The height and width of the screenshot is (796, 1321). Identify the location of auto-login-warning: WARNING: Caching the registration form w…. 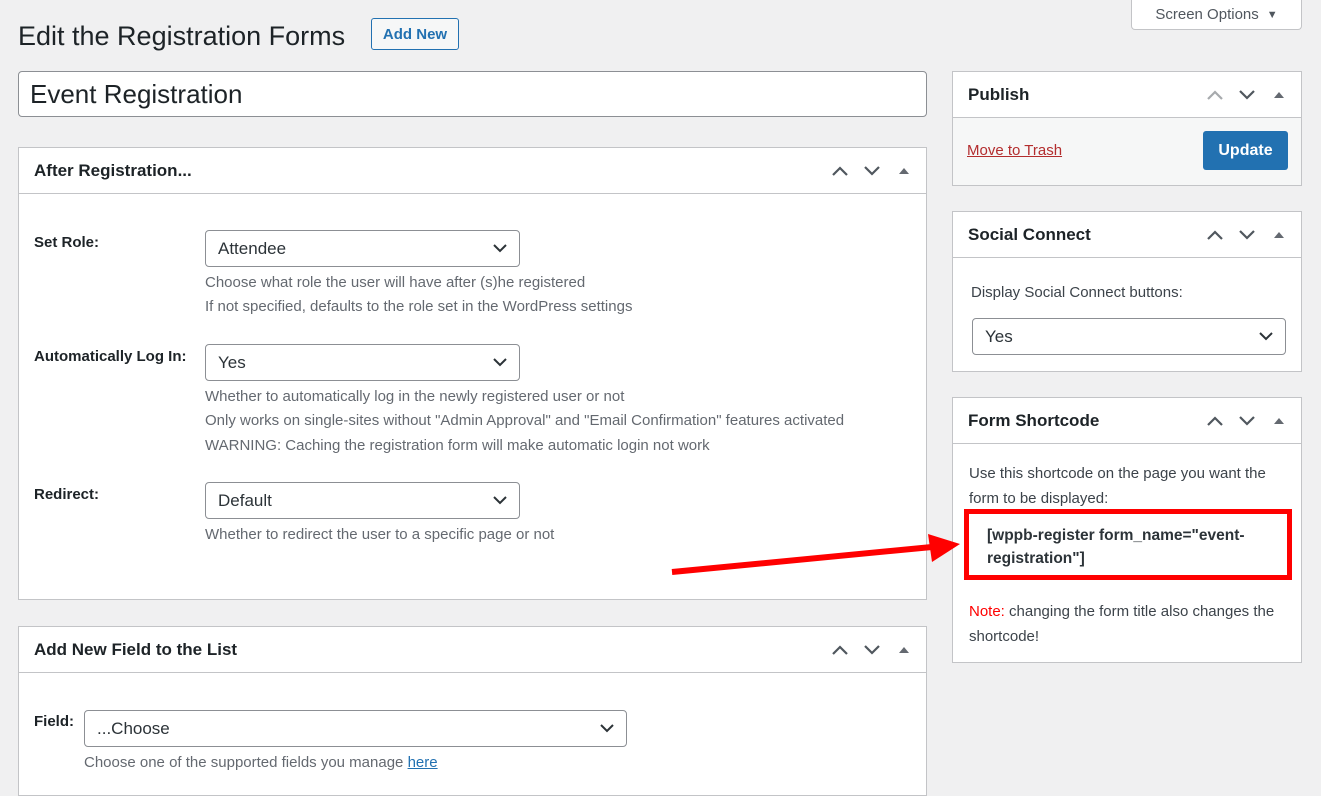
(457, 445).